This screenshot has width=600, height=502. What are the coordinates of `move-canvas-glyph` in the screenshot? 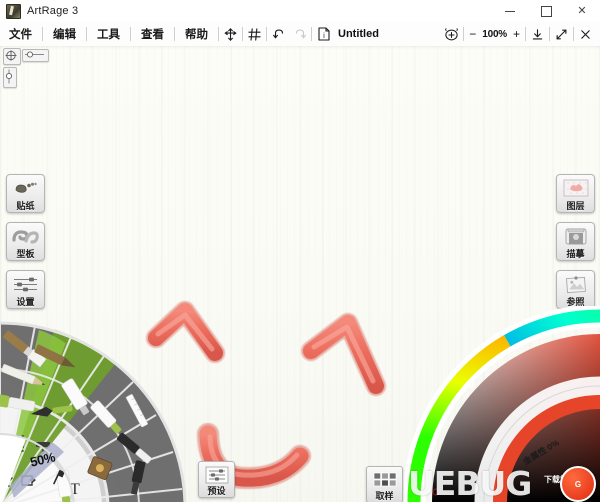 It's located at (230, 34).